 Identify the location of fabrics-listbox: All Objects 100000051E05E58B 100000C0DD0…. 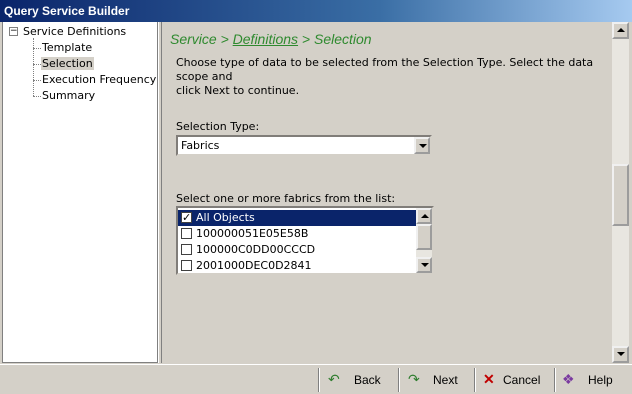
(305, 240).